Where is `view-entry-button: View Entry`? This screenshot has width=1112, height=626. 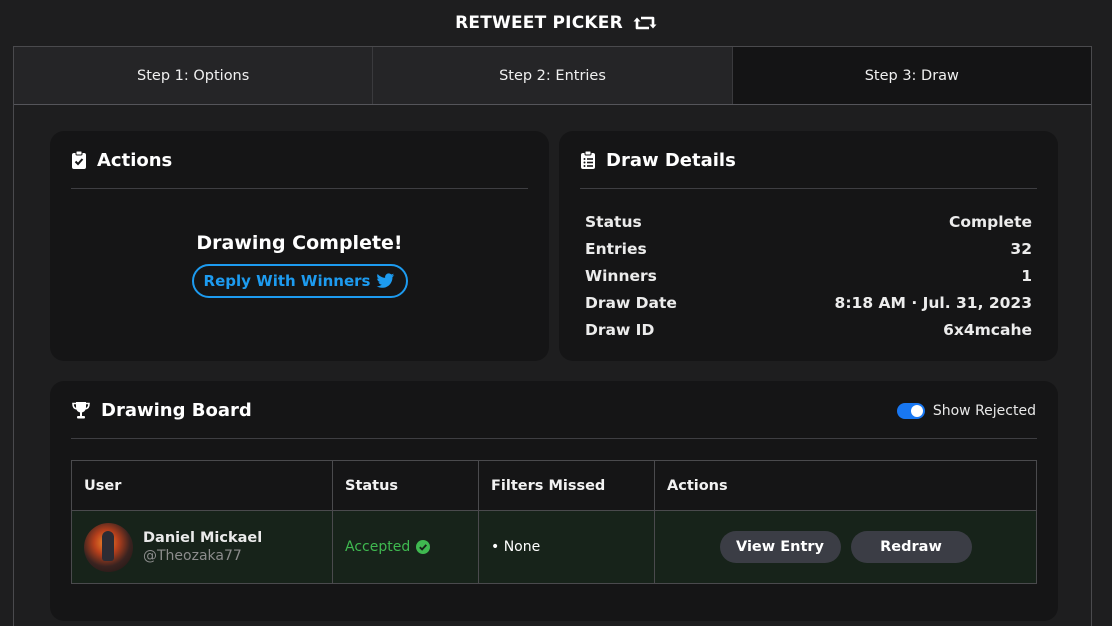
view-entry-button: View Entry is located at coordinates (780, 547).